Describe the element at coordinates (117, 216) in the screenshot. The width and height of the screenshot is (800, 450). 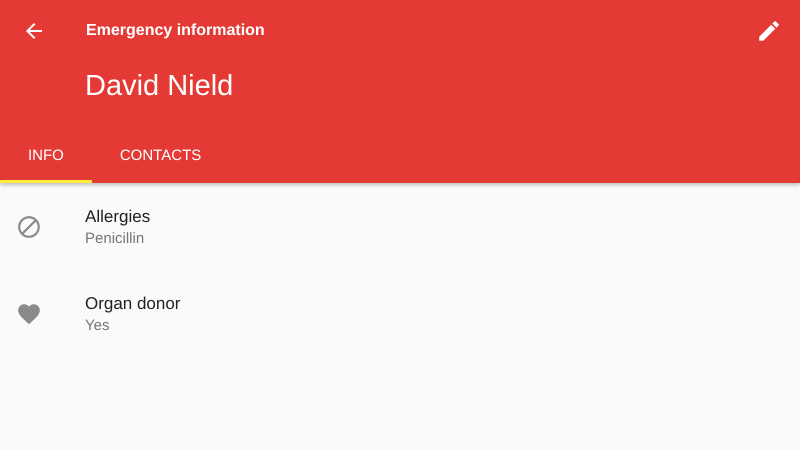
I see `item-label: Allergies` at that location.